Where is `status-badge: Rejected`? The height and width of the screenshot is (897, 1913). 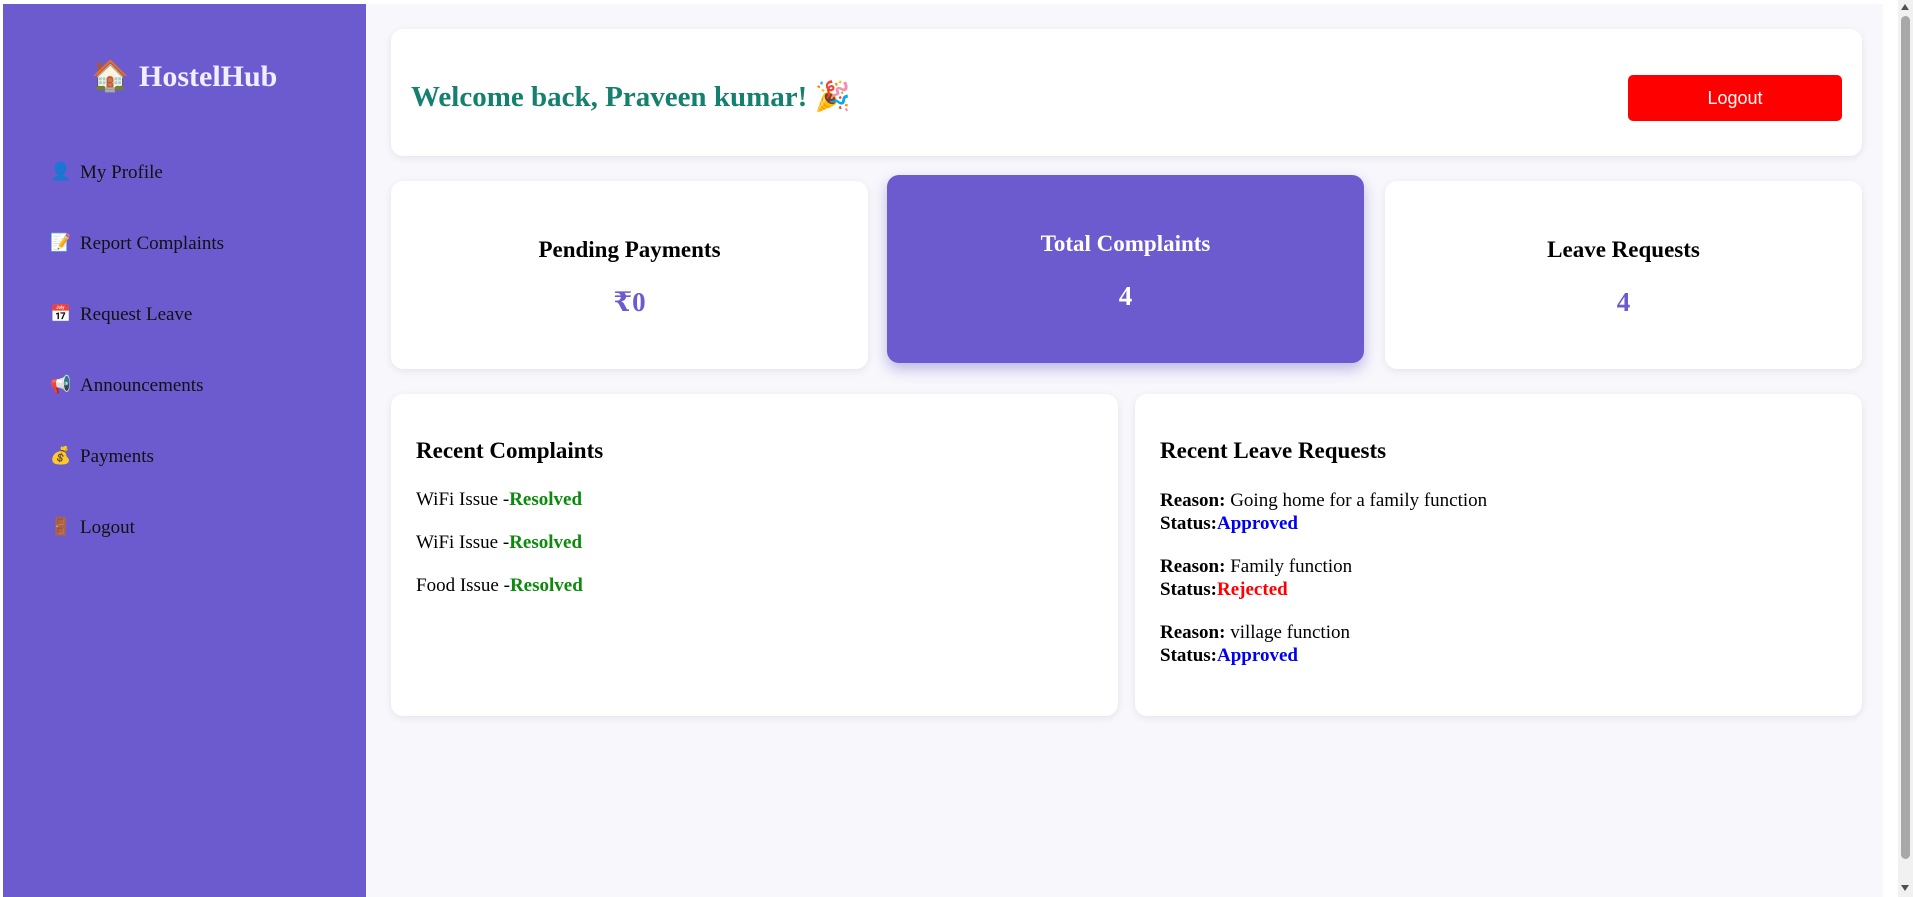
status-badge: Rejected is located at coordinates (1252, 589).